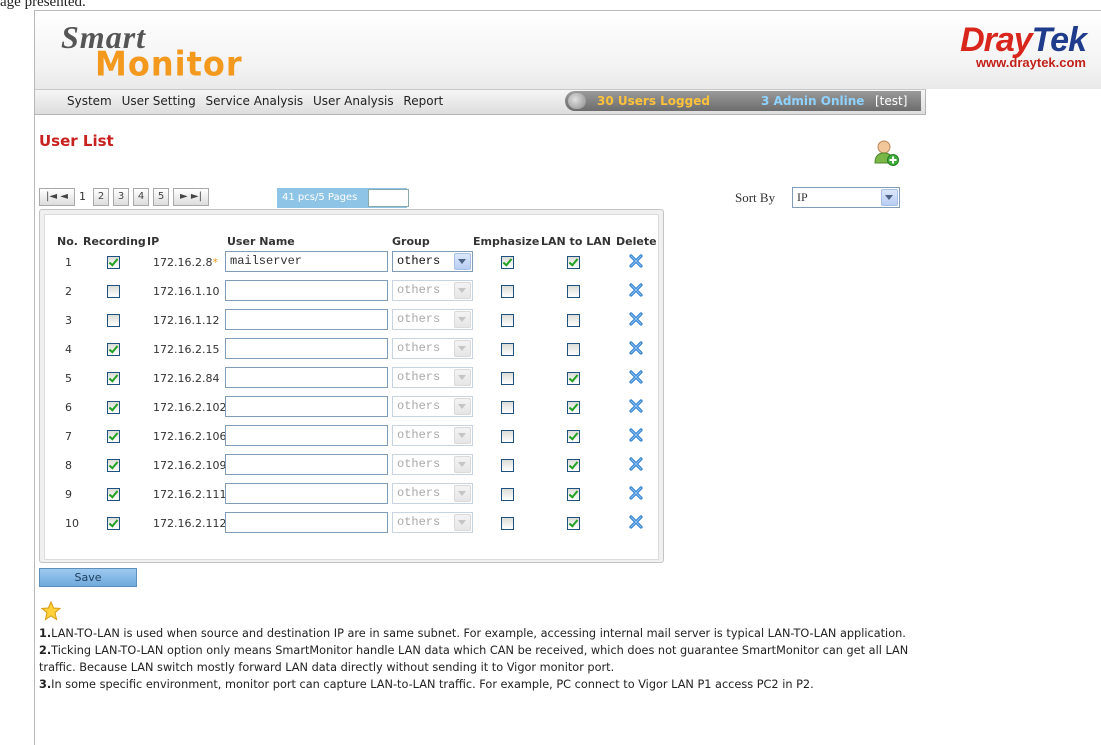  What do you see at coordinates (190, 407) in the screenshot?
I see `ip-address-text: 172.16.2.102` at bounding box center [190, 407].